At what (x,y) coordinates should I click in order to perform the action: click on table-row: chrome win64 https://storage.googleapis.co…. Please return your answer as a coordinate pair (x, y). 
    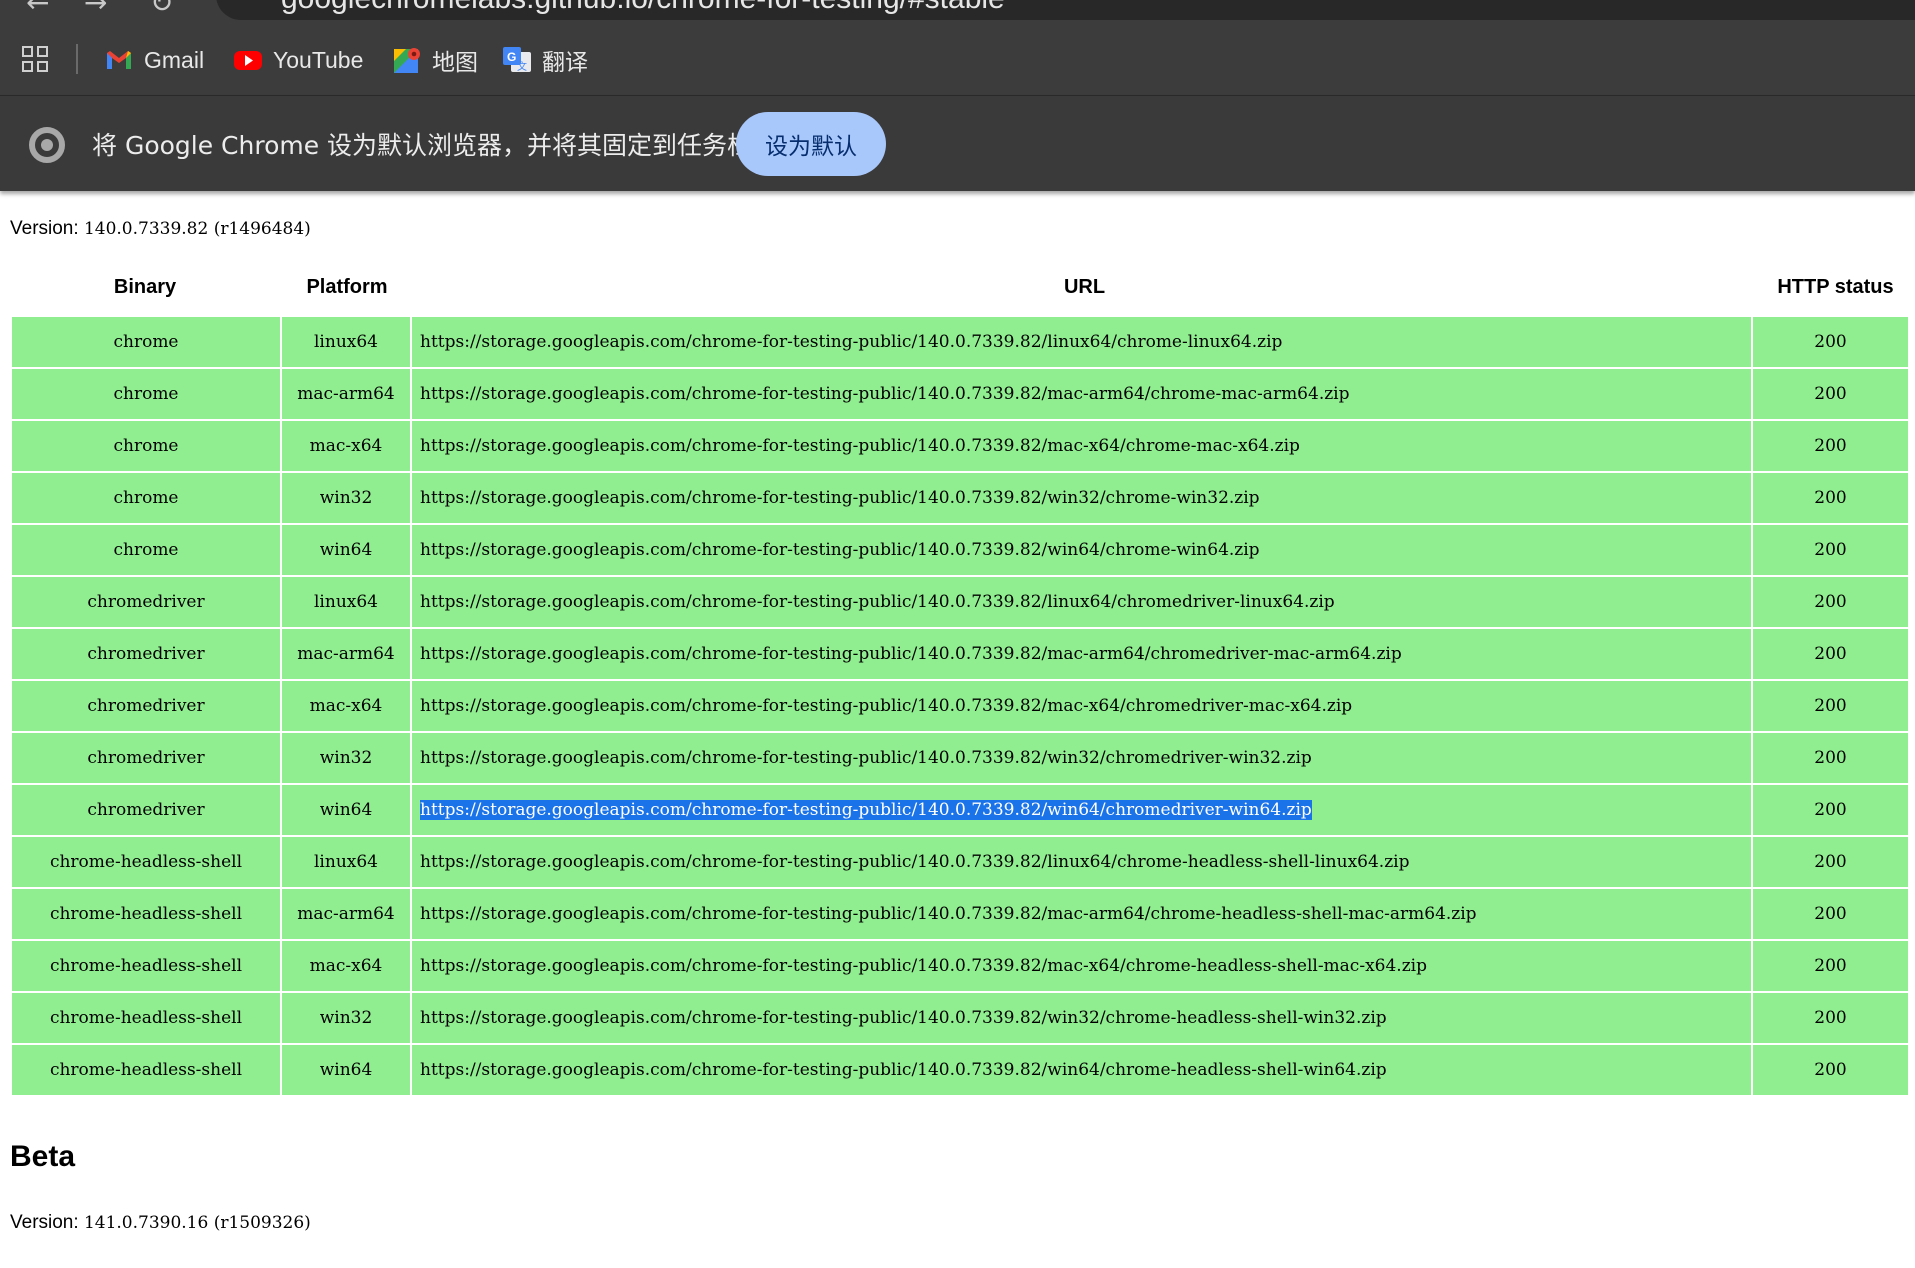
    Looking at the image, I should click on (960, 550).